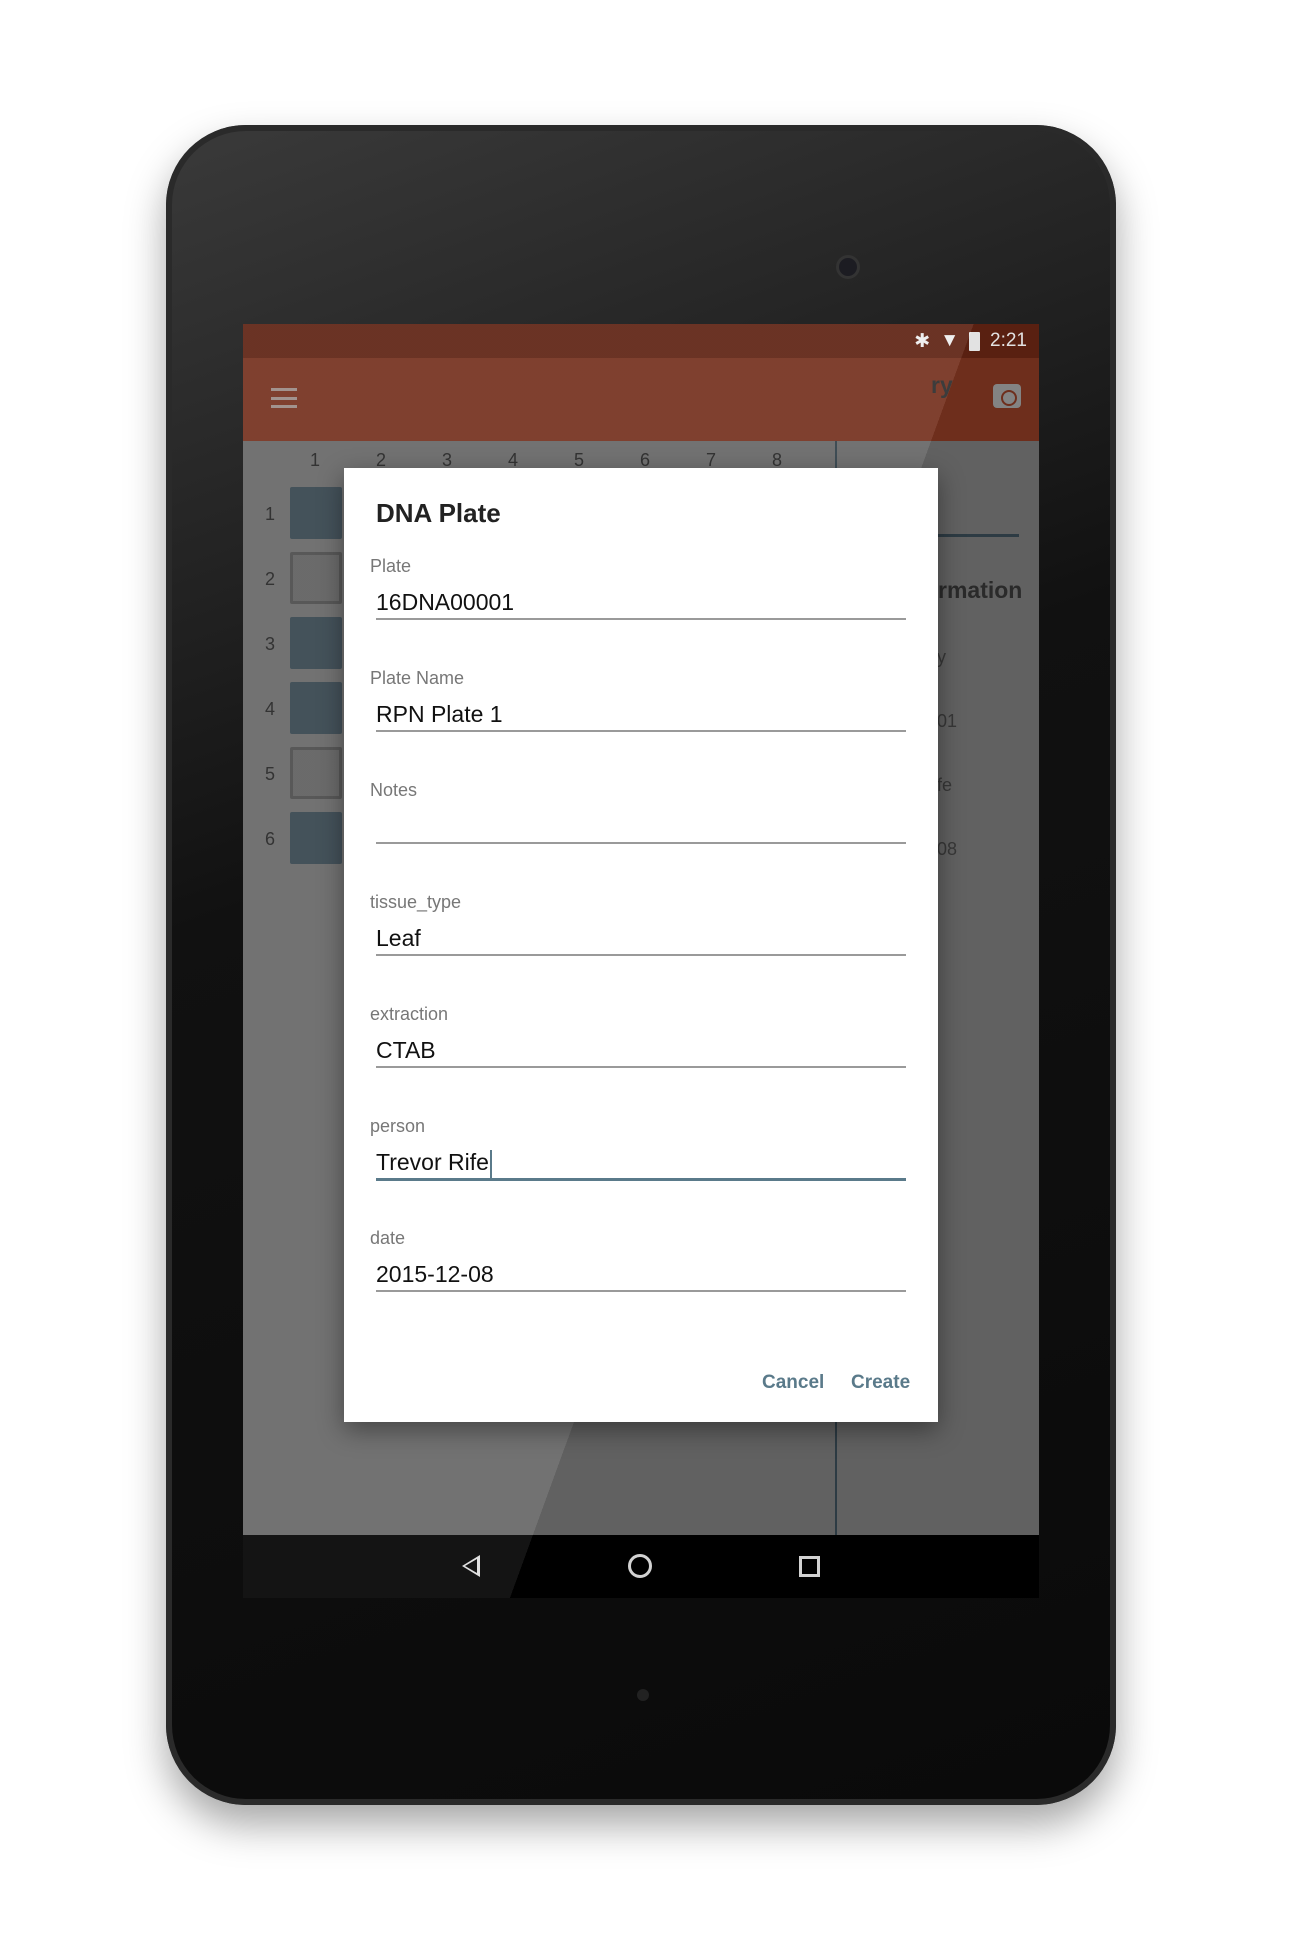  I want to click on row-number: 1, so click(269, 514).